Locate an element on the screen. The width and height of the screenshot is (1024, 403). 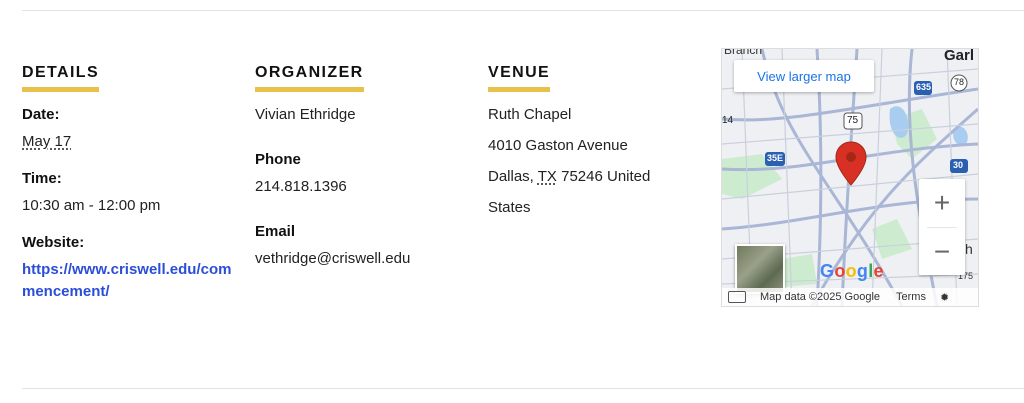
zoom-in-button: + is located at coordinates (942, 203).